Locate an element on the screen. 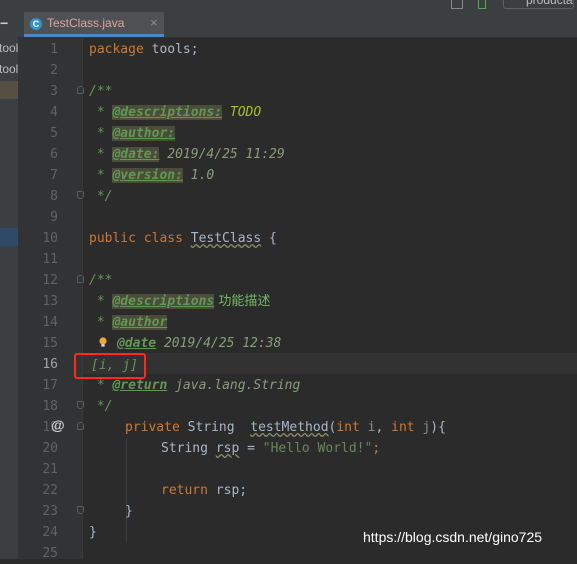 The width and height of the screenshot is (577, 564). code-line-5: * @author: is located at coordinates (132, 133).